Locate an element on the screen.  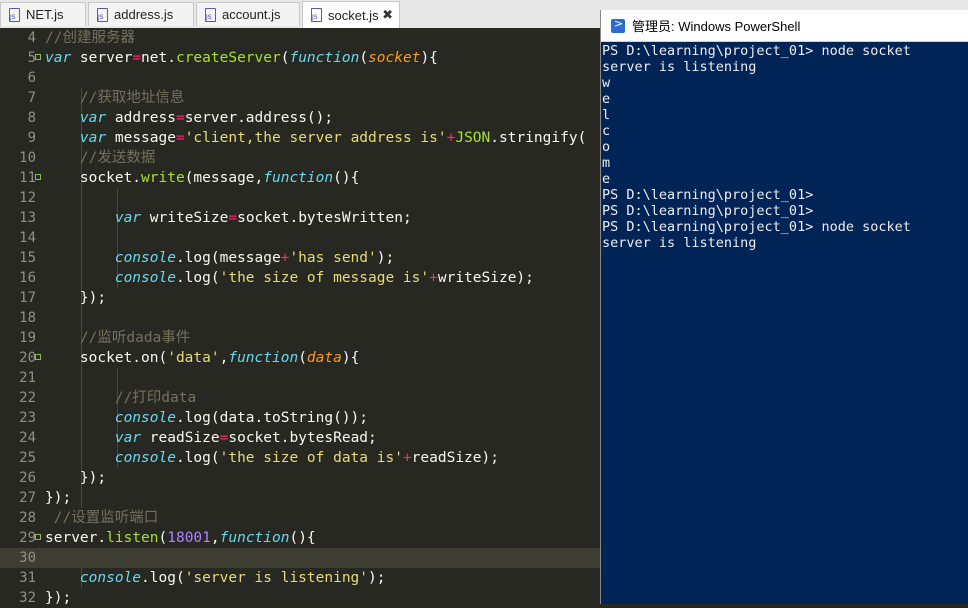
terminal-line: server is listening is located at coordinates (679, 67).